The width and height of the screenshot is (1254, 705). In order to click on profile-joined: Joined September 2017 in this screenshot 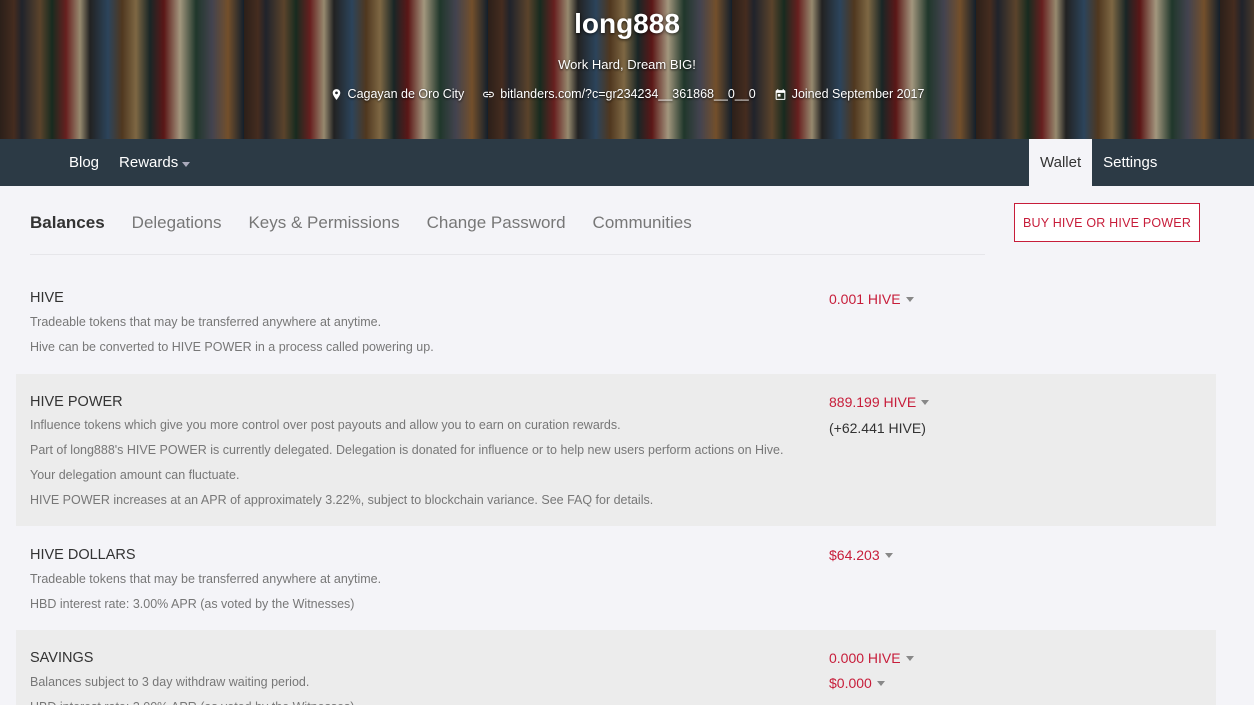, I will do `click(849, 94)`.